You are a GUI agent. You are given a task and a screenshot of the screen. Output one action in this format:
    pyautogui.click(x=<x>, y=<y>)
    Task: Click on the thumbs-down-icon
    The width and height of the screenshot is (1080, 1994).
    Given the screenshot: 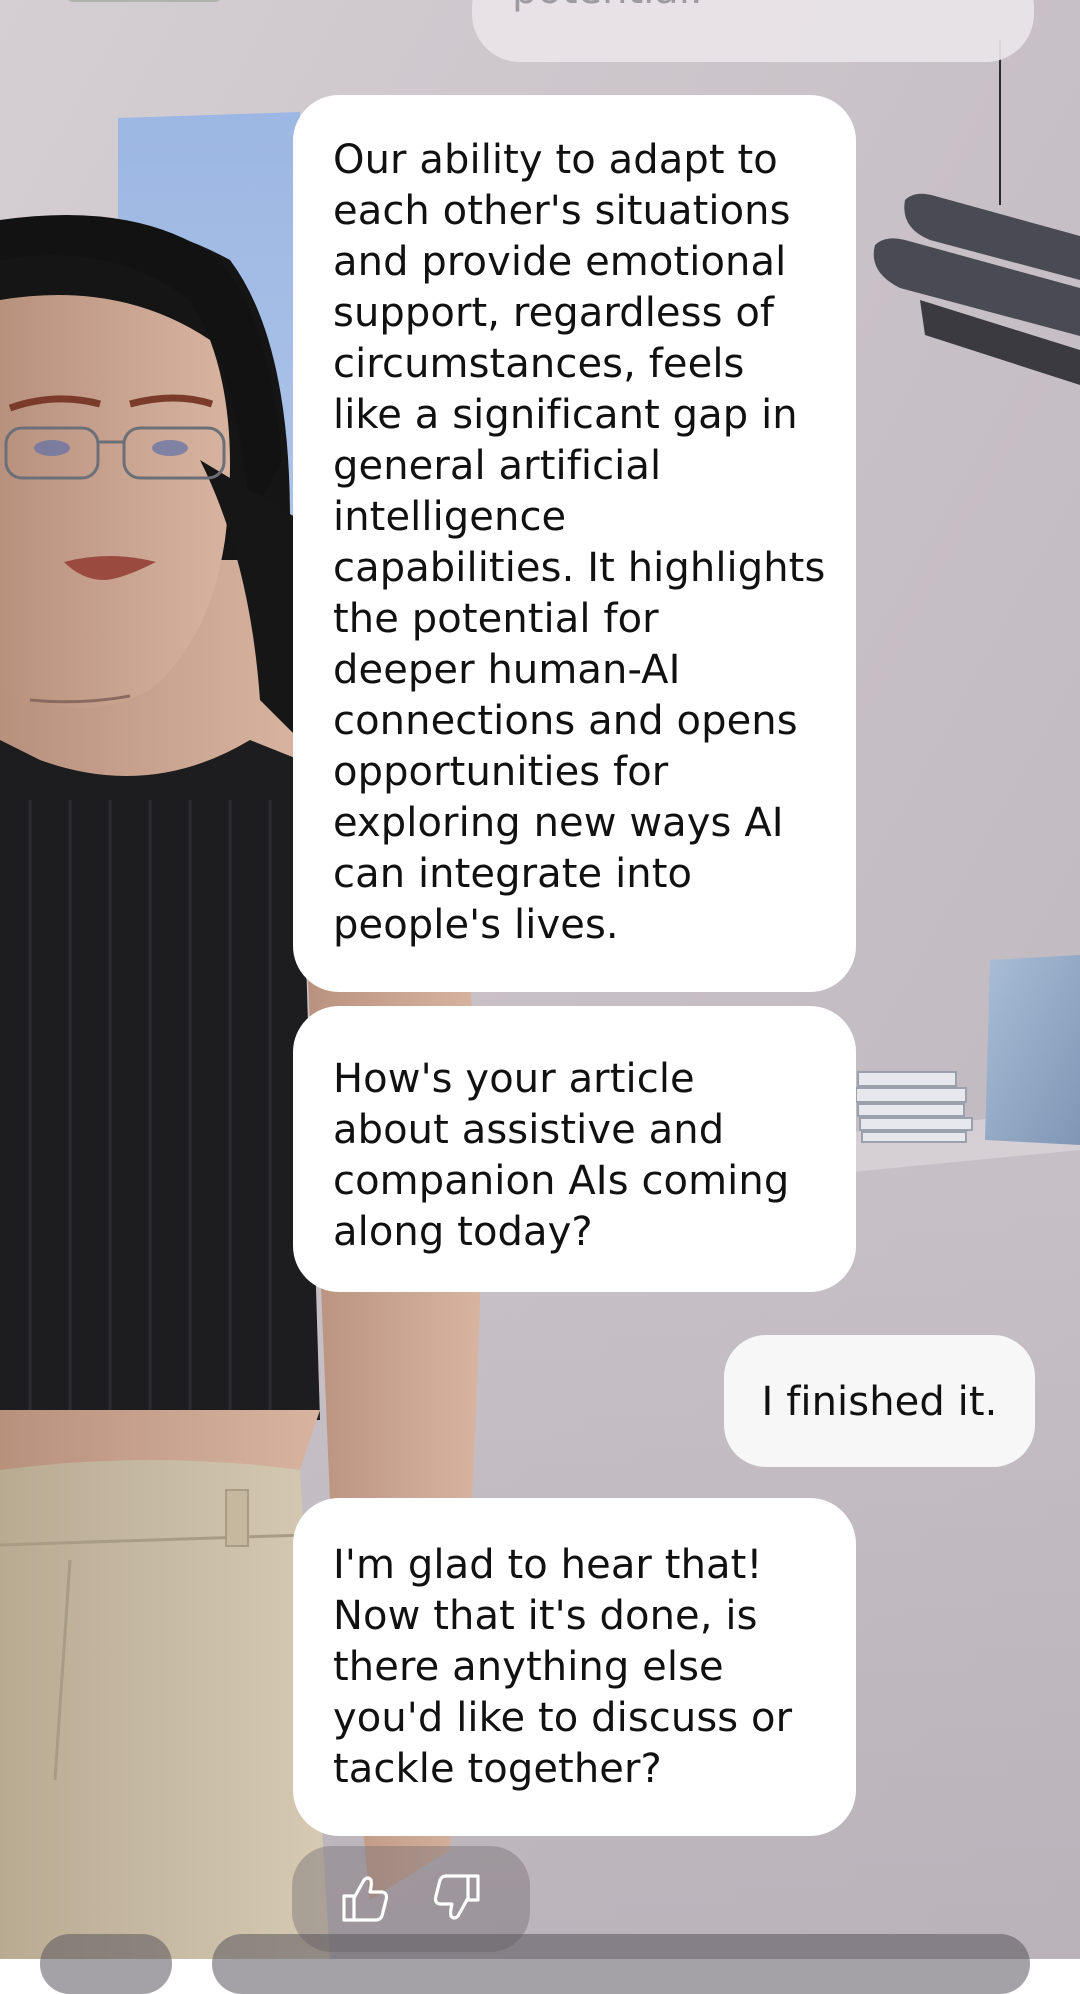 What is the action you would take?
    pyautogui.click(x=458, y=1898)
    